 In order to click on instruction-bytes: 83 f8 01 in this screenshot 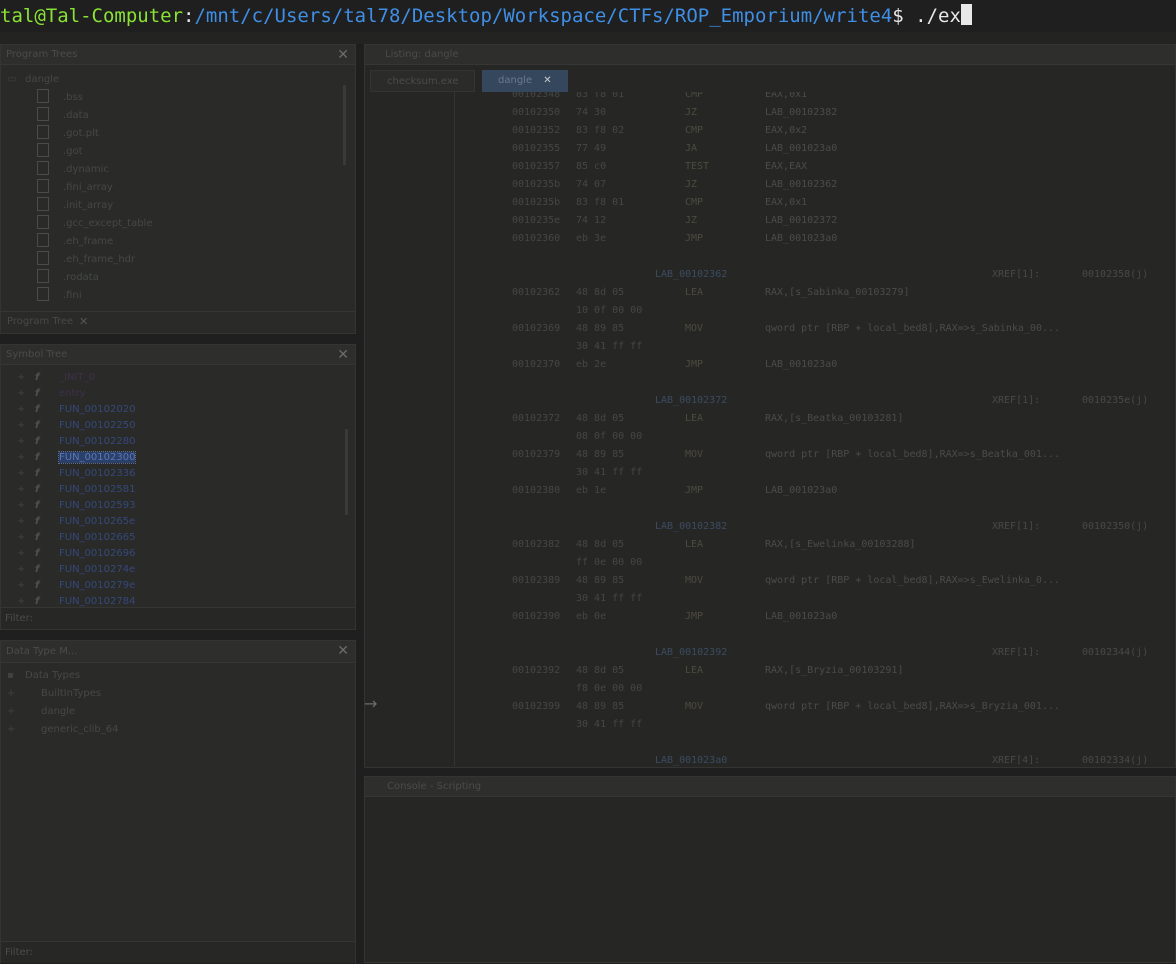, I will do `click(600, 202)`.